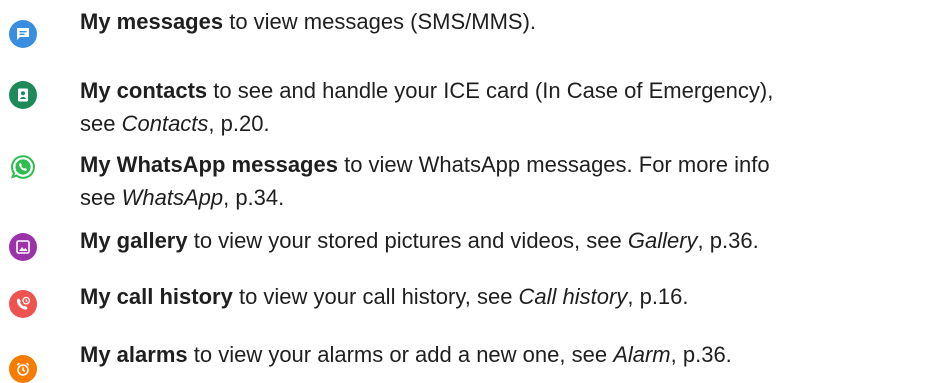 This screenshot has height=383, width=948. What do you see at coordinates (658, 296) in the screenshot?
I see `item-page: , p.16.` at bounding box center [658, 296].